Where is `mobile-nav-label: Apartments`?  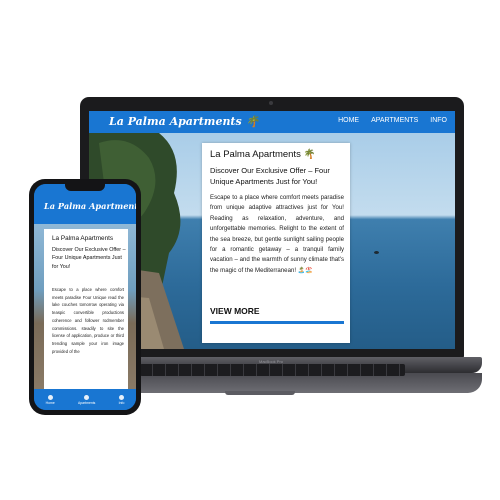
mobile-nav-label: Apartments is located at coordinates (87, 402).